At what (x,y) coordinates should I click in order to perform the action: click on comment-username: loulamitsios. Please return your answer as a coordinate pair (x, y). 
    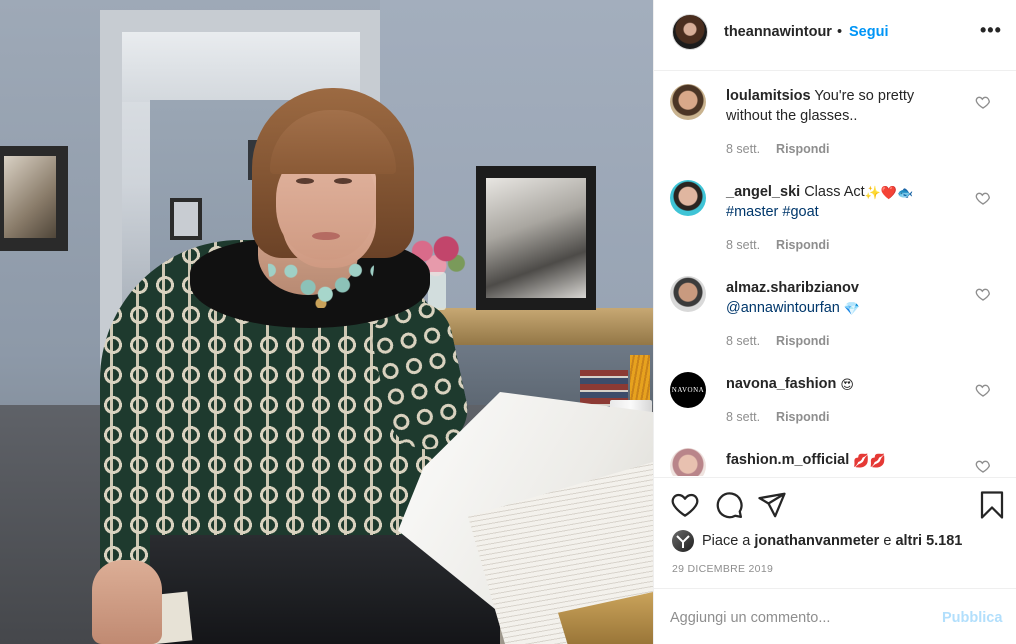
    Looking at the image, I should click on (768, 96).